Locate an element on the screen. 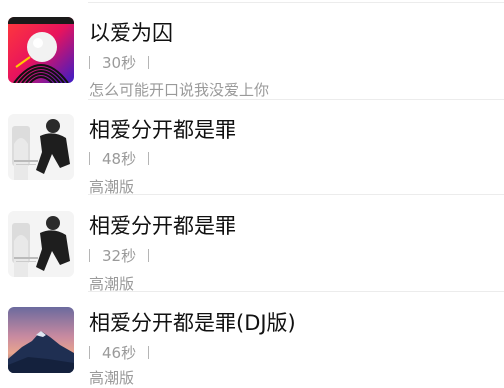 This screenshot has width=504, height=388. song-title: 以爱为囚 is located at coordinates (131, 33).